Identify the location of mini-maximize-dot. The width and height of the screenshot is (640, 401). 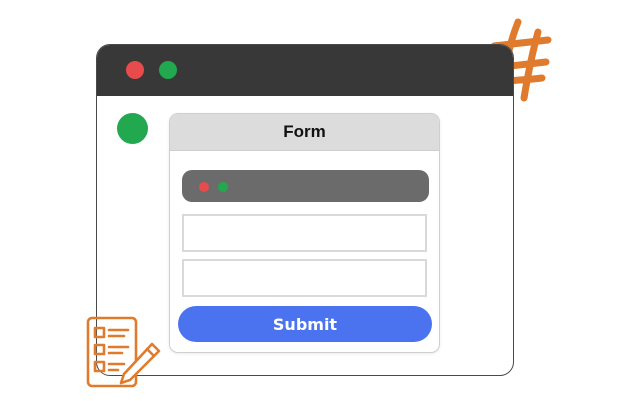
(223, 187).